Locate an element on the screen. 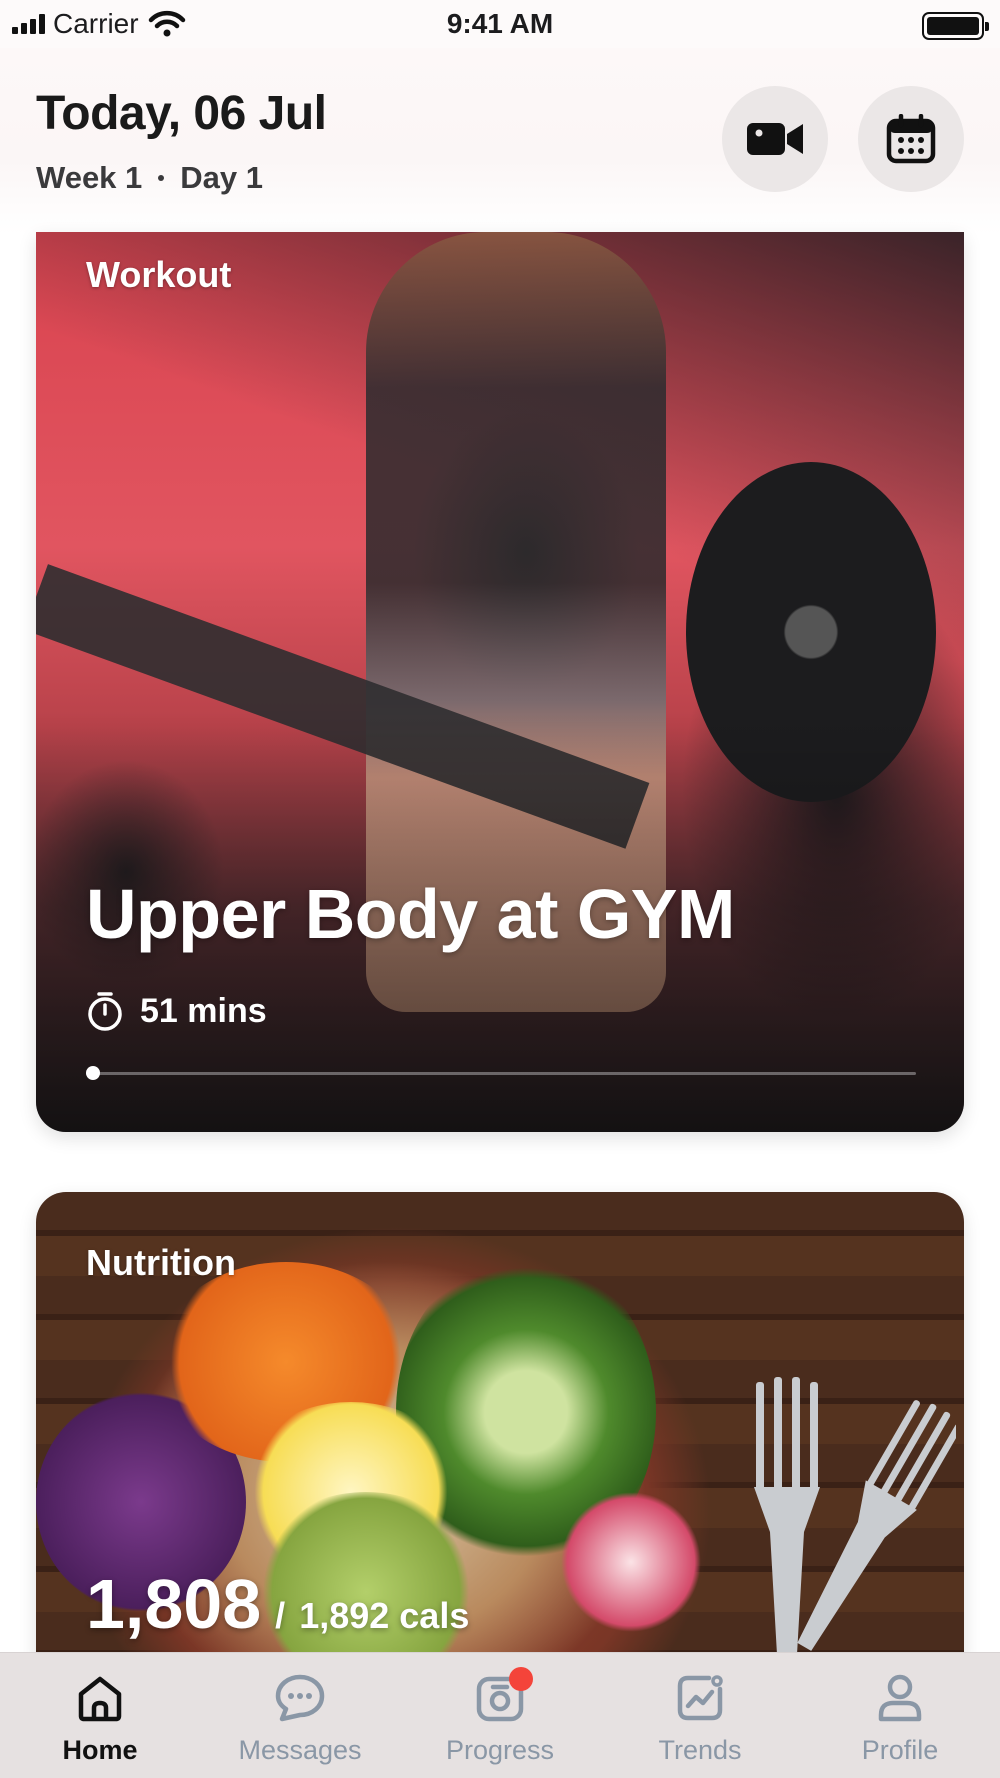 The height and width of the screenshot is (1778, 1000). camera-icon is located at coordinates (503, 1696).